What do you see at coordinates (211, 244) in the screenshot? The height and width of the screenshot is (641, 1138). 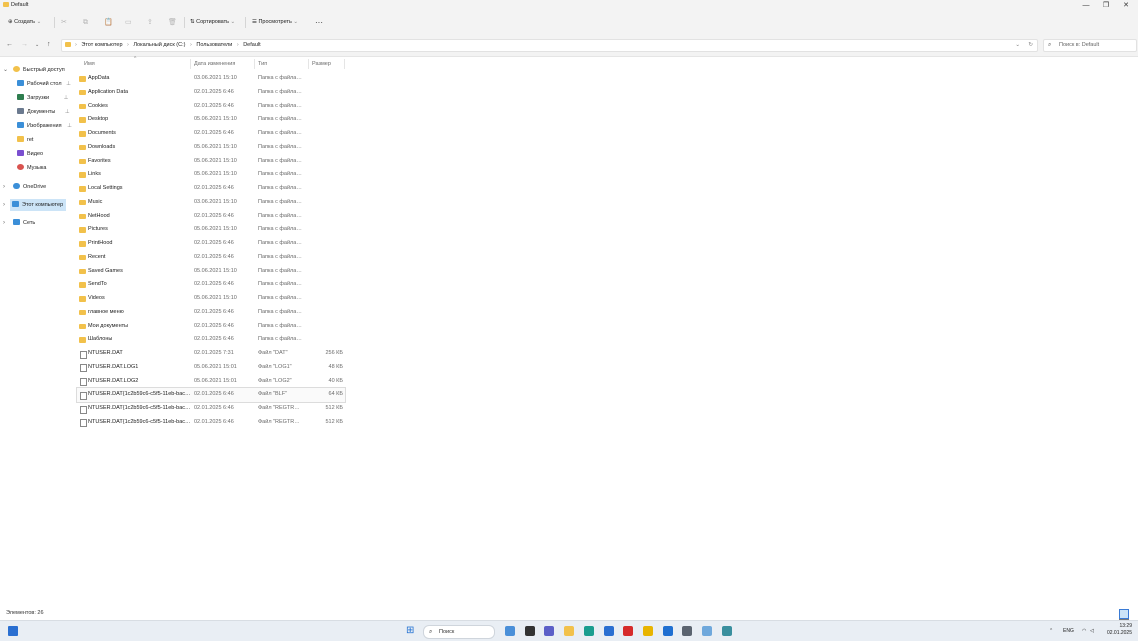 I see `file-row: PrintHood 02.01.2025 6:46 Папка с файлами` at bounding box center [211, 244].